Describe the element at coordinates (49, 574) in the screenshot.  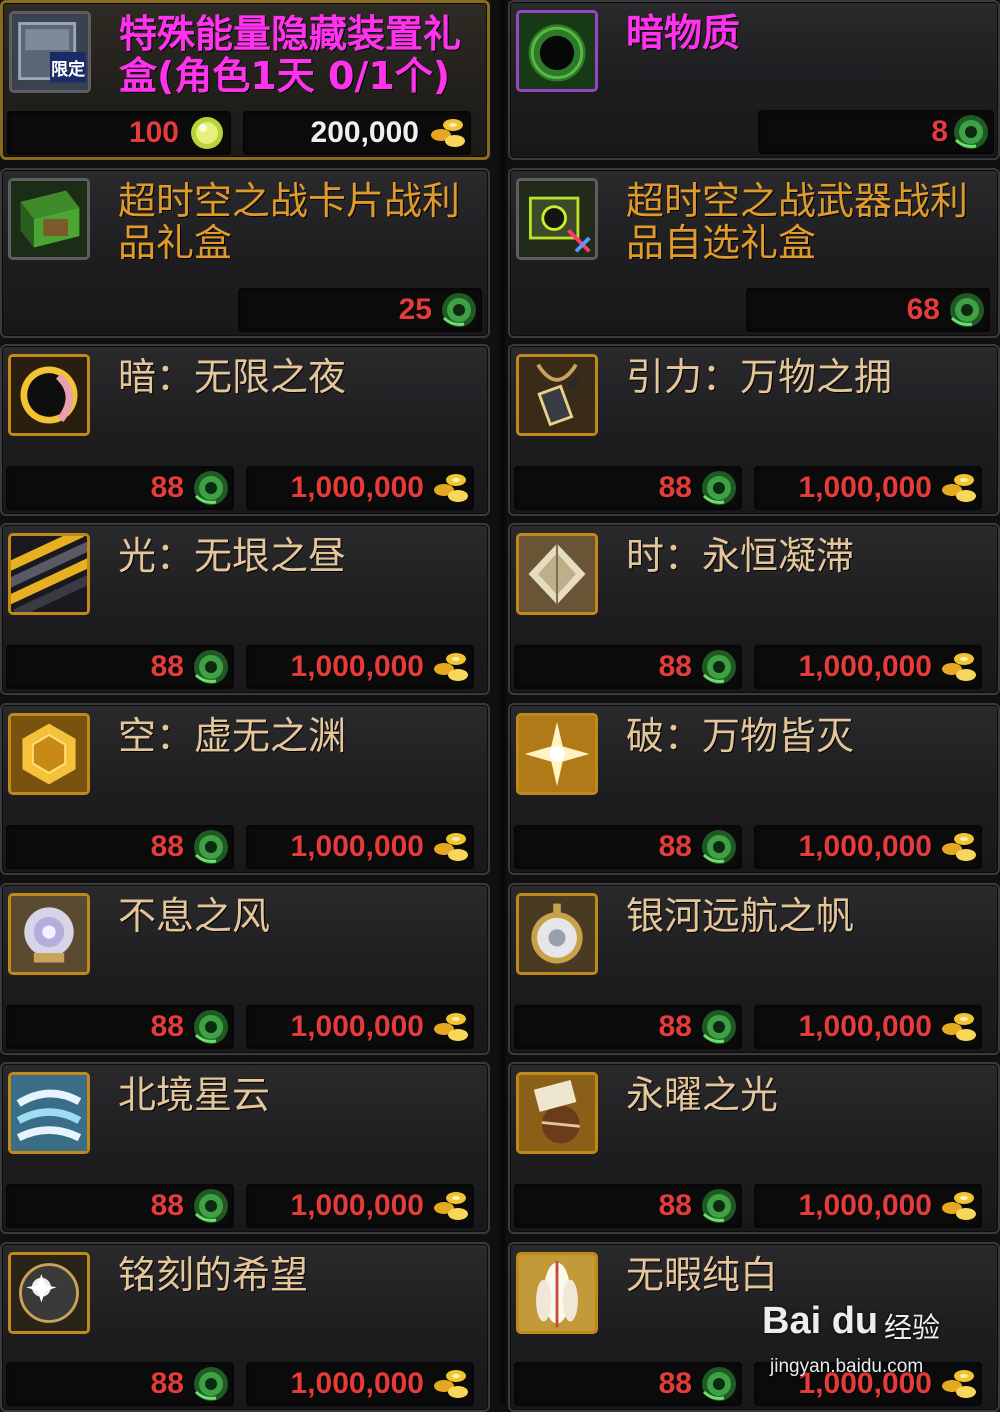
I see `light-stripes-icon` at that location.